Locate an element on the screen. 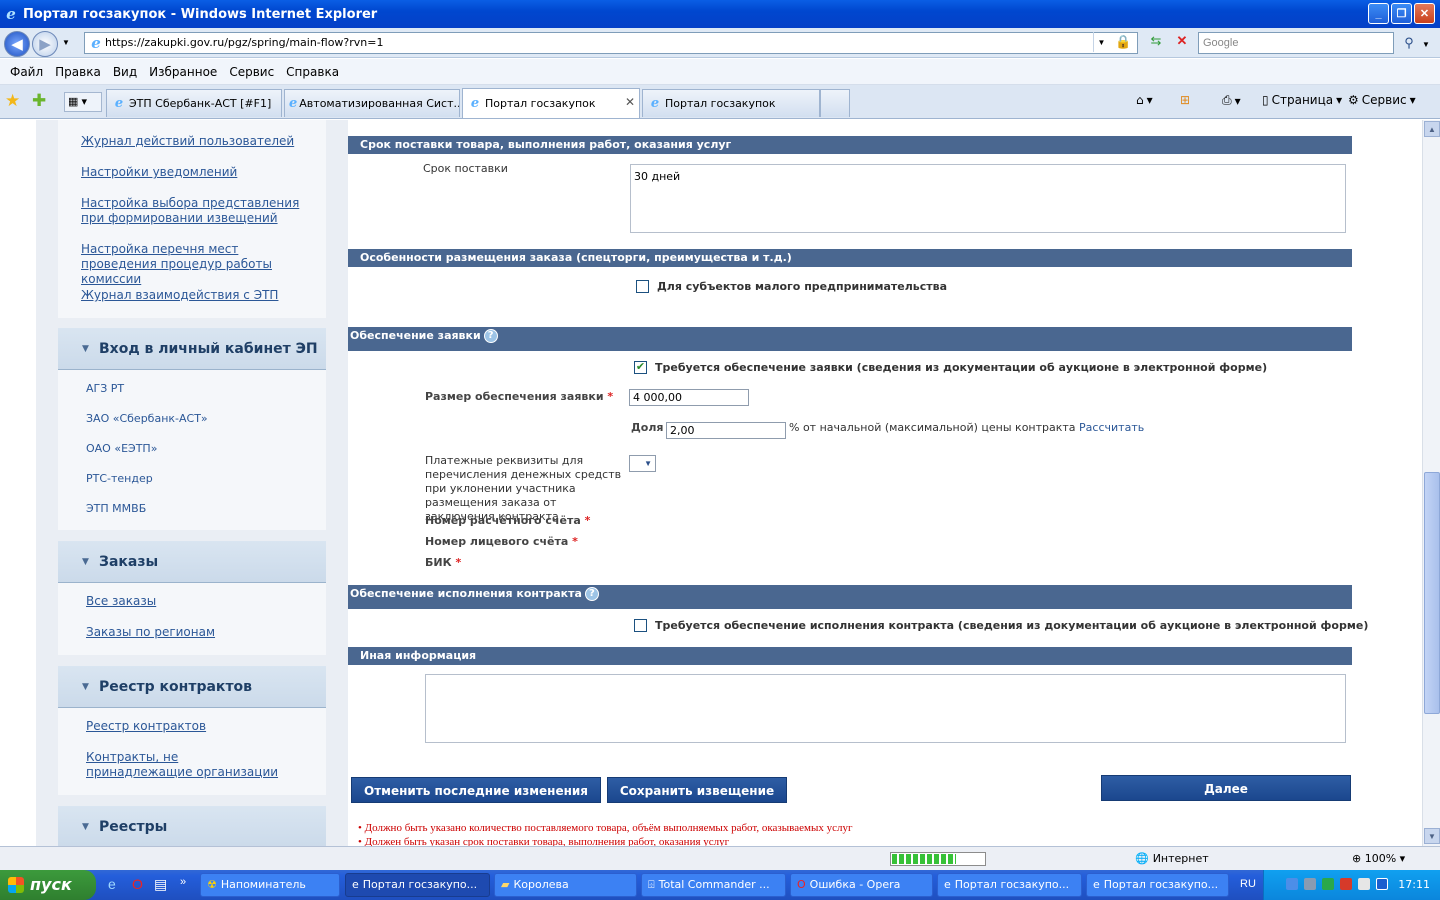 Image resolution: width=1440 pixels, height=900 pixels. link-all-orders: Все заказы is located at coordinates (196, 601).